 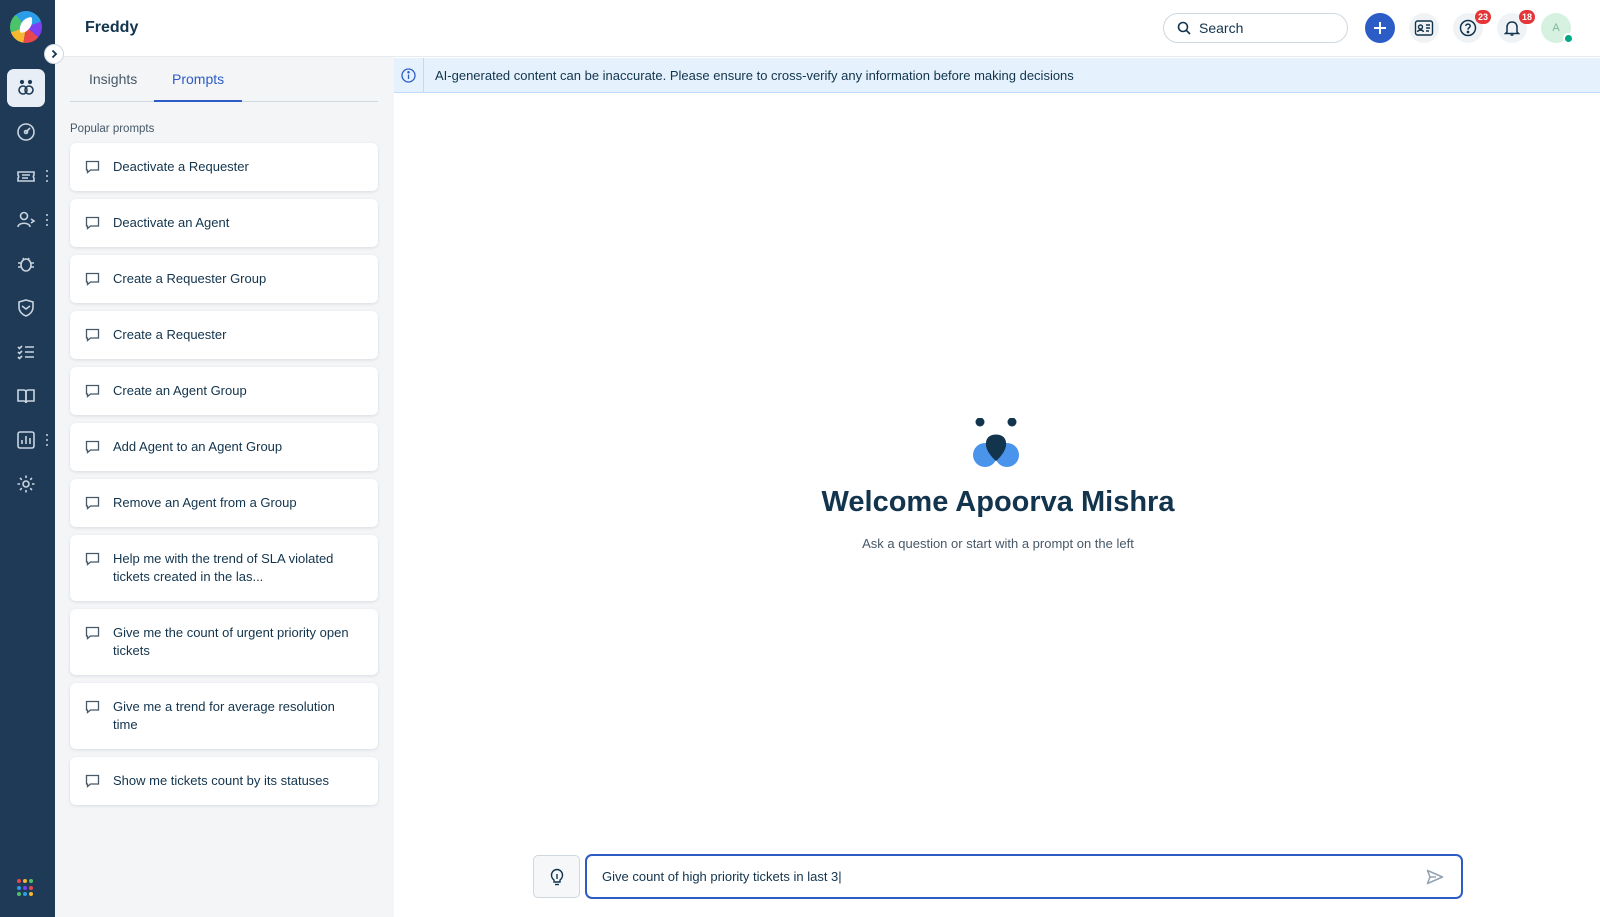 I want to click on security-icon, so click(x=26, y=308).